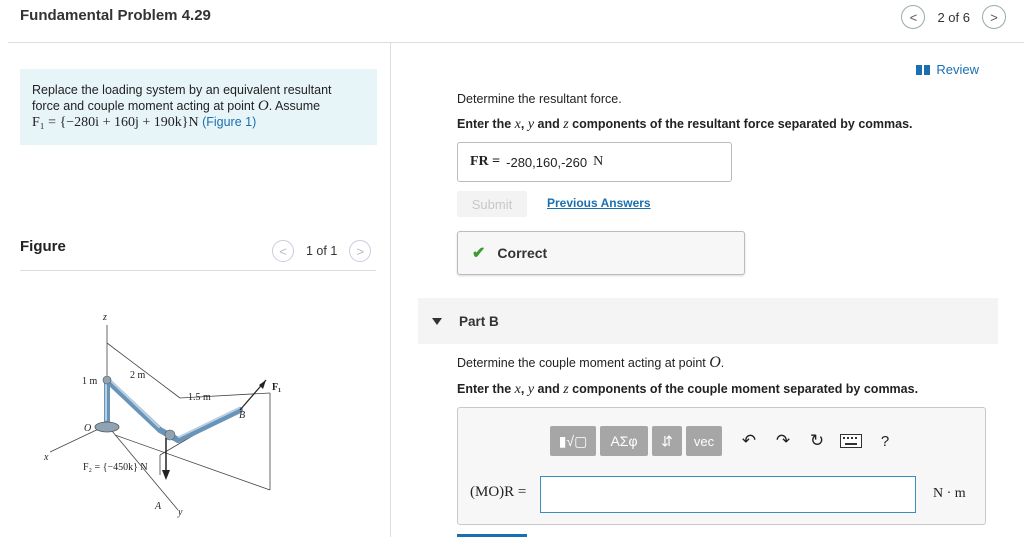 The width and height of the screenshot is (1024, 537). I want to click on review-link: Review, so click(947, 69).